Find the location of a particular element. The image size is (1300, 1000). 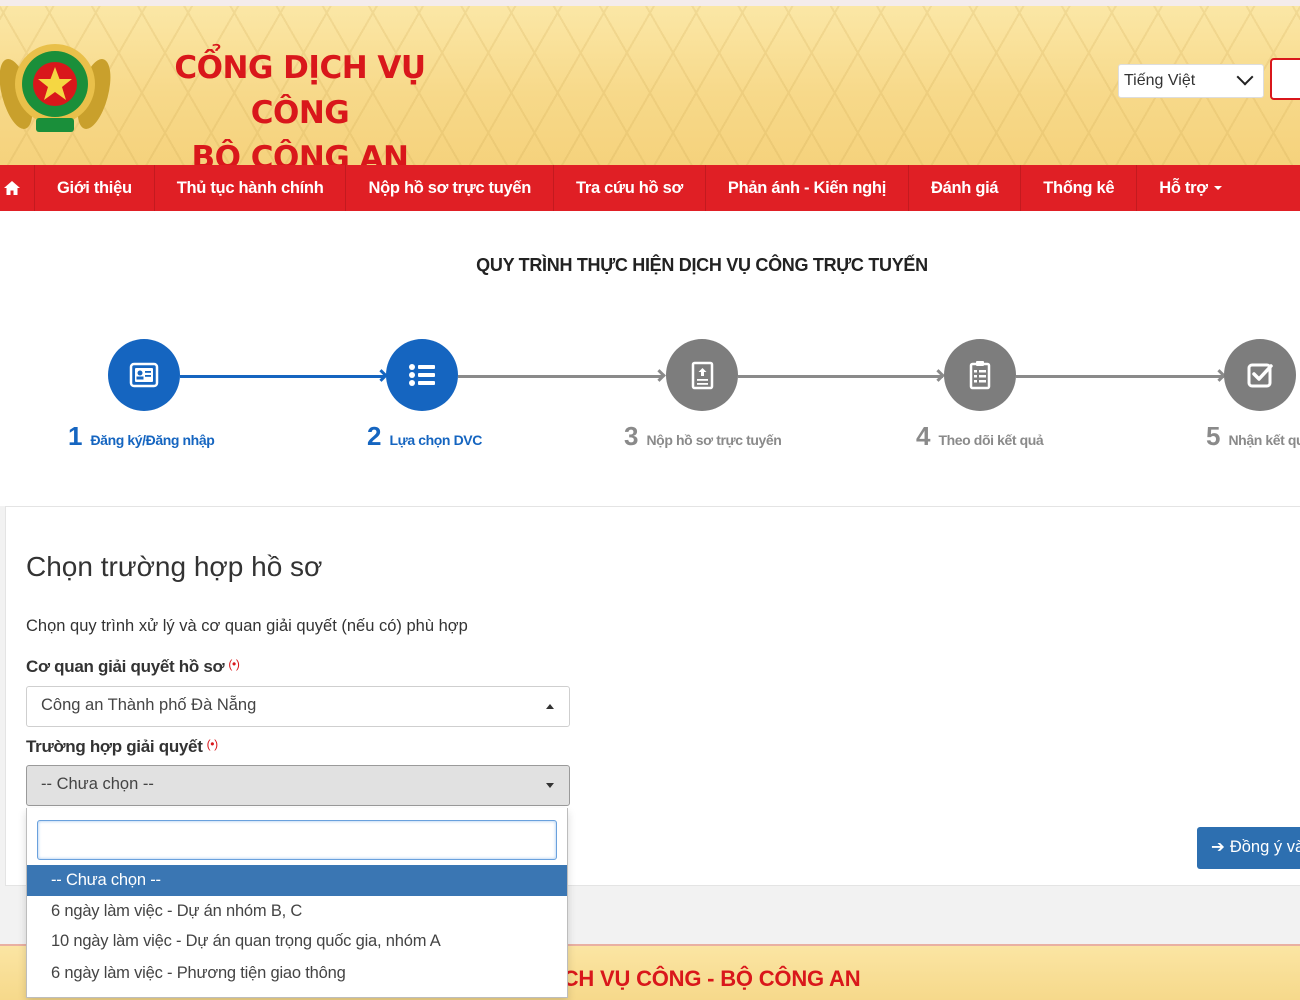

step-2-circle is located at coordinates (422, 375).